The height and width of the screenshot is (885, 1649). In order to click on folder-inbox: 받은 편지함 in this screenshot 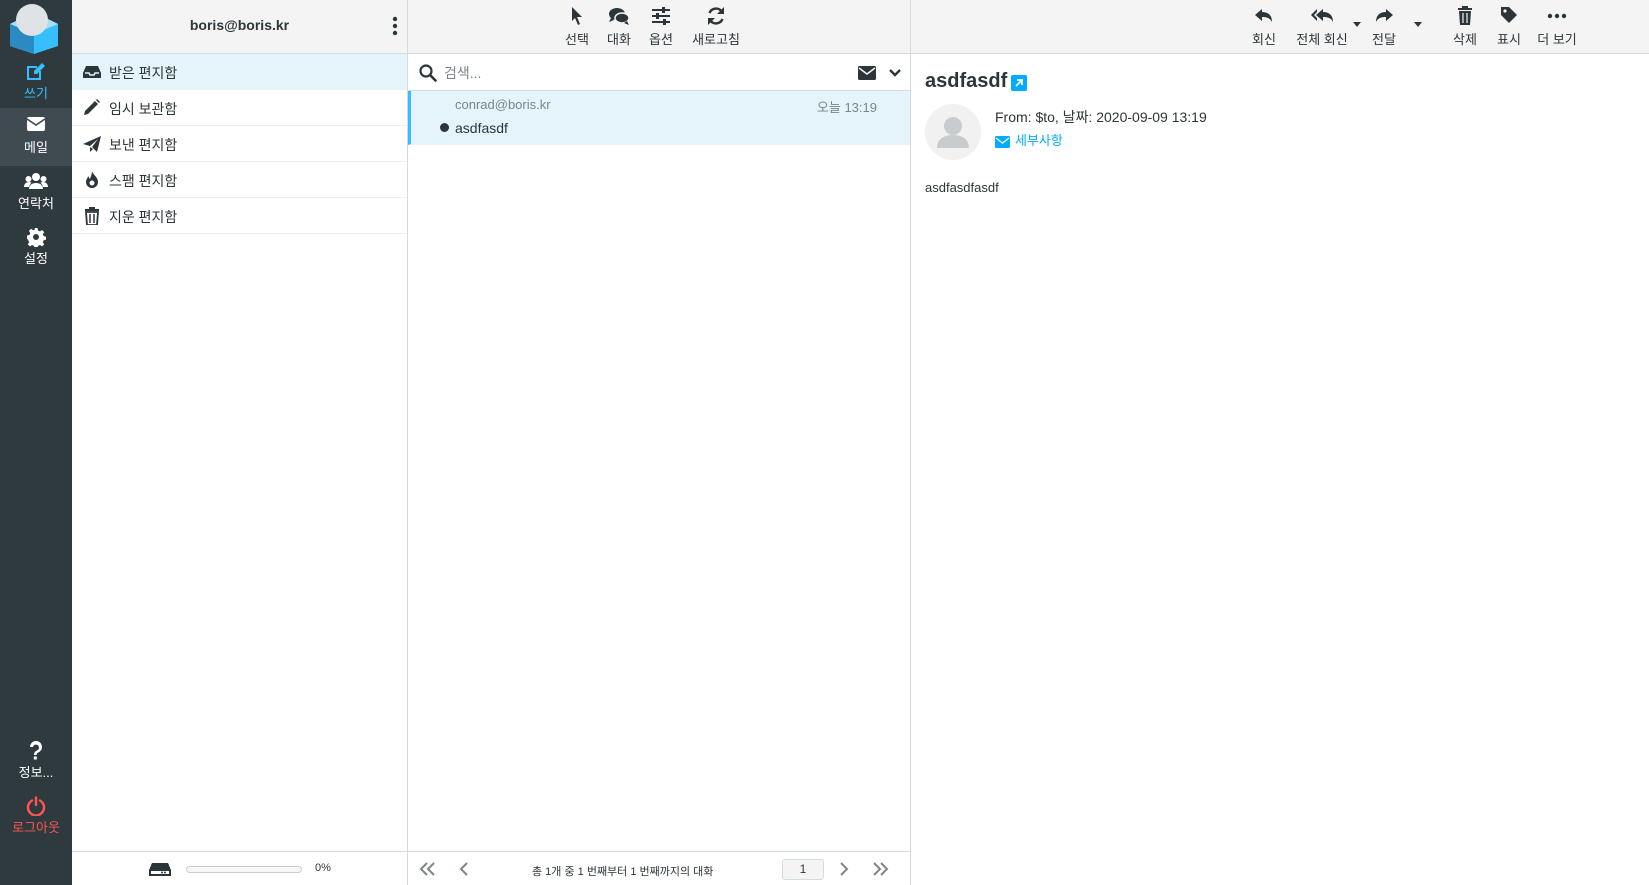, I will do `click(239, 72)`.